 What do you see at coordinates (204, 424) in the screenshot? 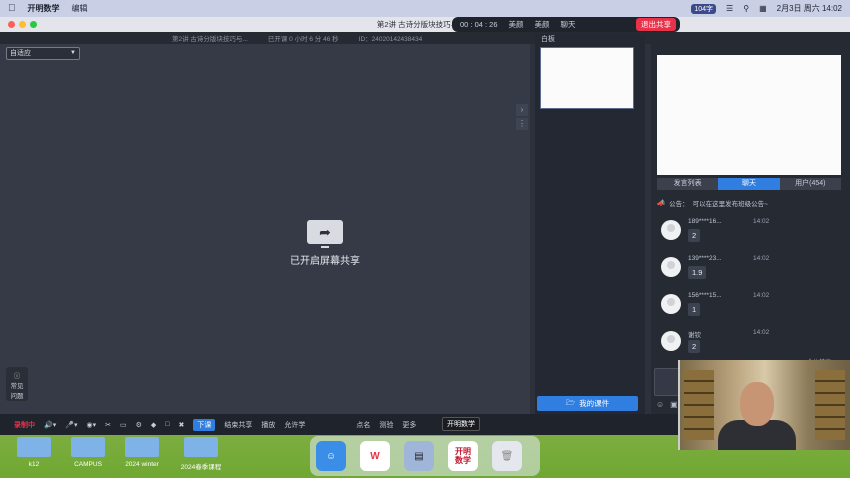
I see `end-class-button: 下课` at bounding box center [204, 424].